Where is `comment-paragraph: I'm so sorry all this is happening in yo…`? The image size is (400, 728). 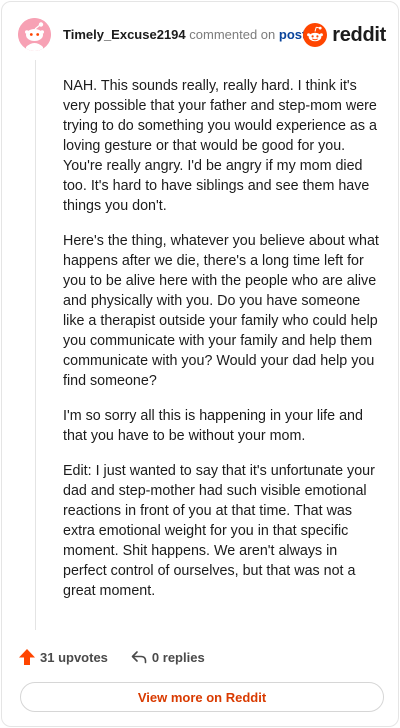 comment-paragraph: I'm so sorry all this is happening in yo… is located at coordinates (213, 426).